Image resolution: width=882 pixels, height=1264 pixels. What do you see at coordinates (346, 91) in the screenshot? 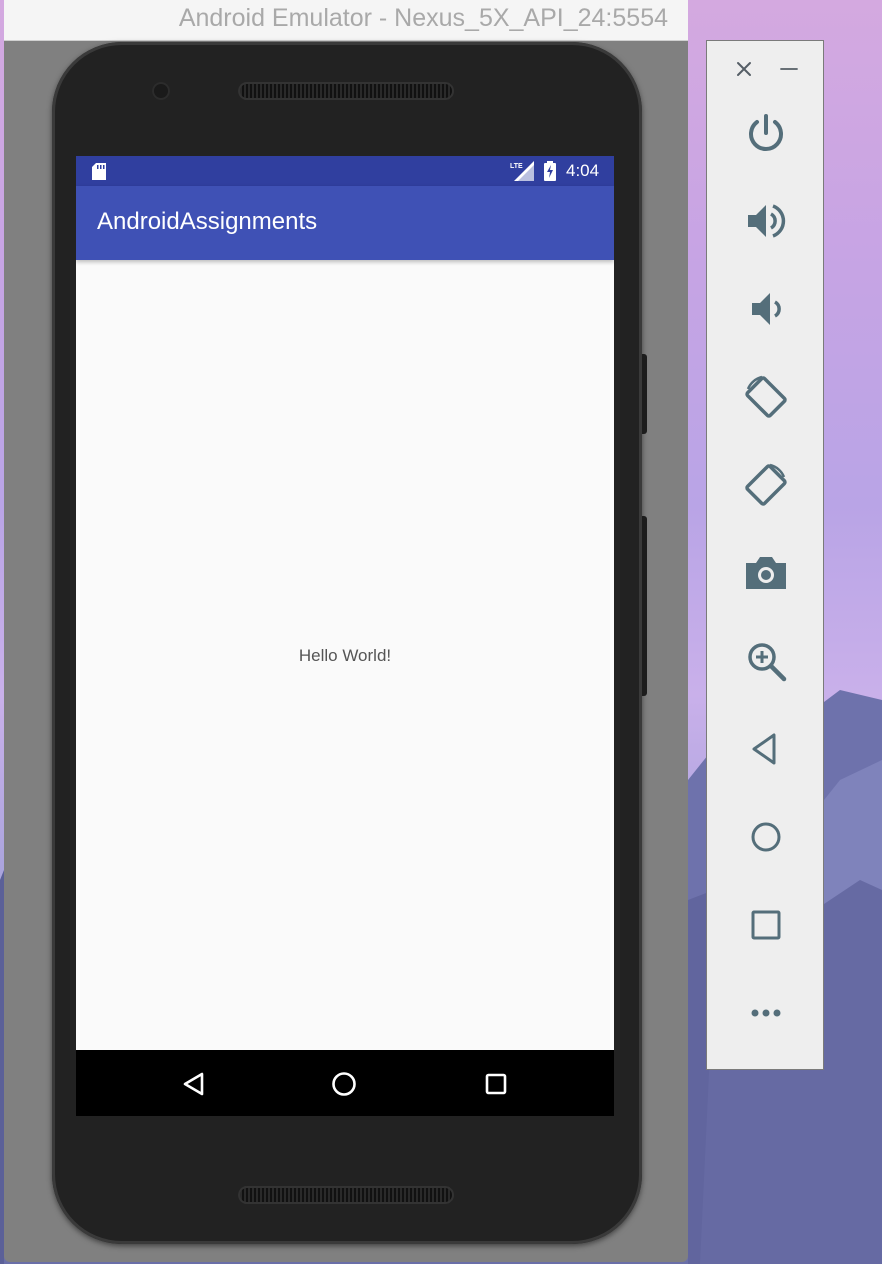
I see `top-speaker` at bounding box center [346, 91].